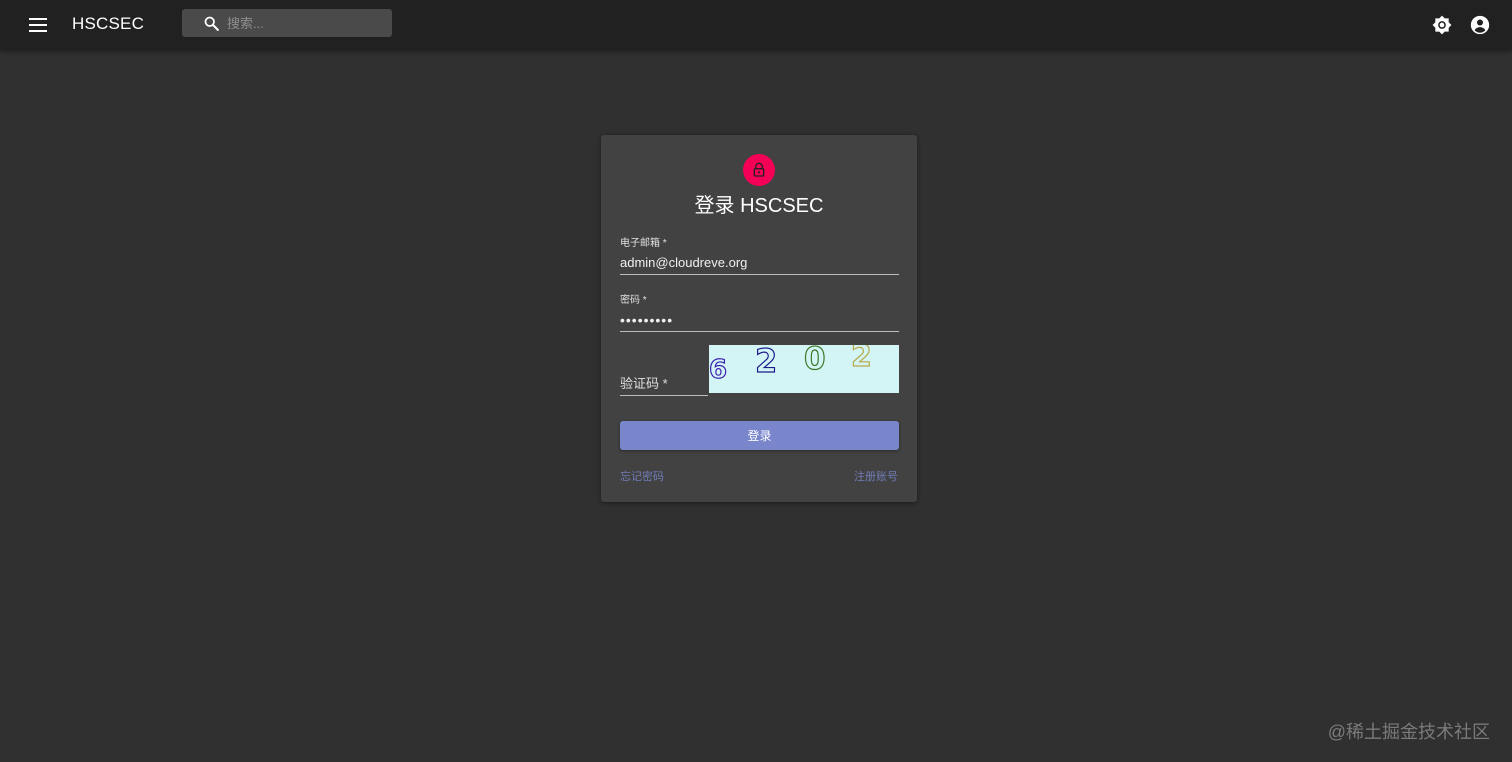 This screenshot has width=1512, height=762. I want to click on email-label: 电子邮箱 *, so click(643, 243).